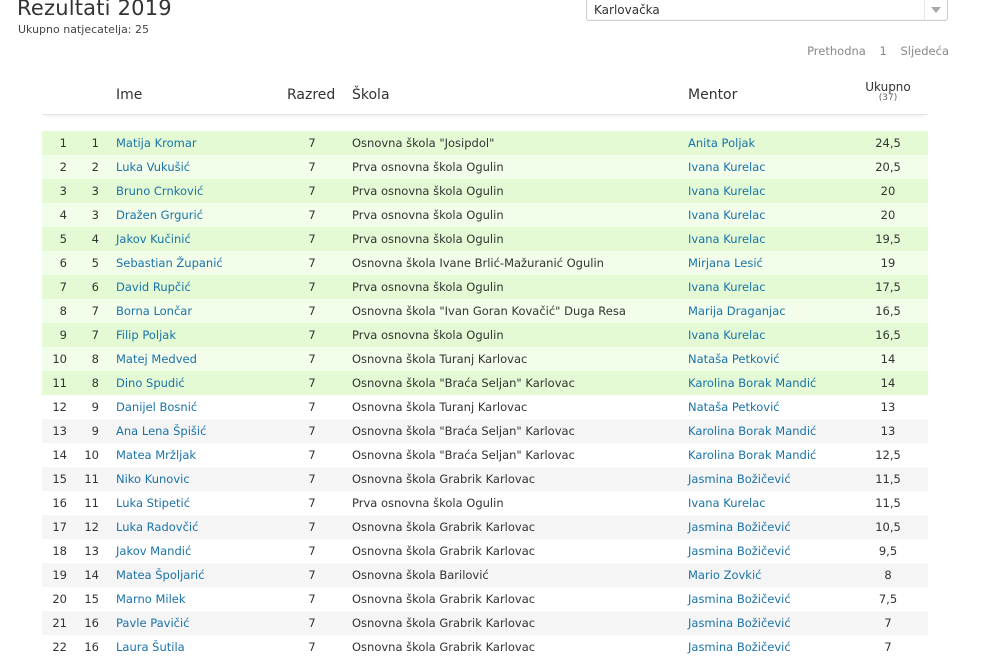 The width and height of the screenshot is (987, 665). Describe the element at coordinates (156, 143) in the screenshot. I see `cell-name-link: Matija Kromar` at that location.